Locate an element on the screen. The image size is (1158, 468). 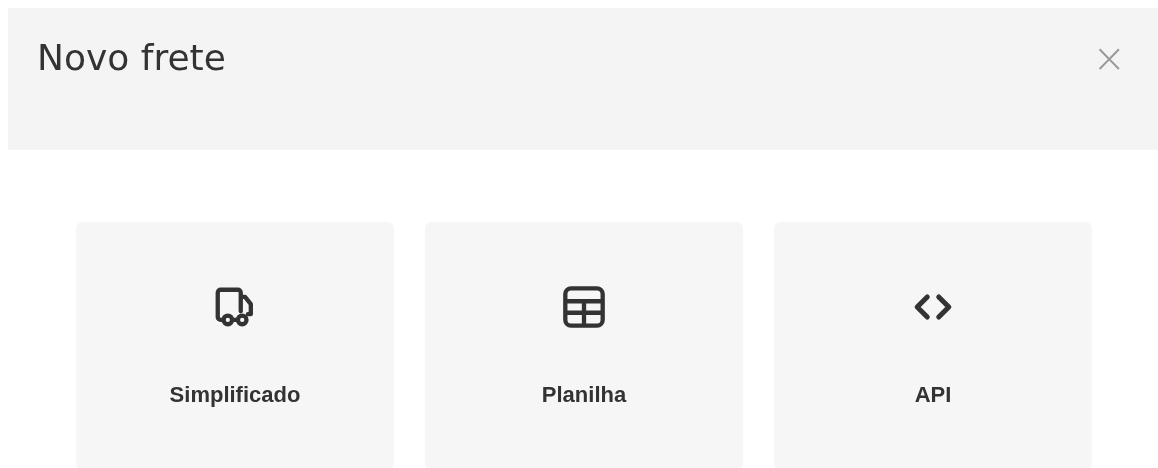
option-card: Simplificado is located at coordinates (235, 345).